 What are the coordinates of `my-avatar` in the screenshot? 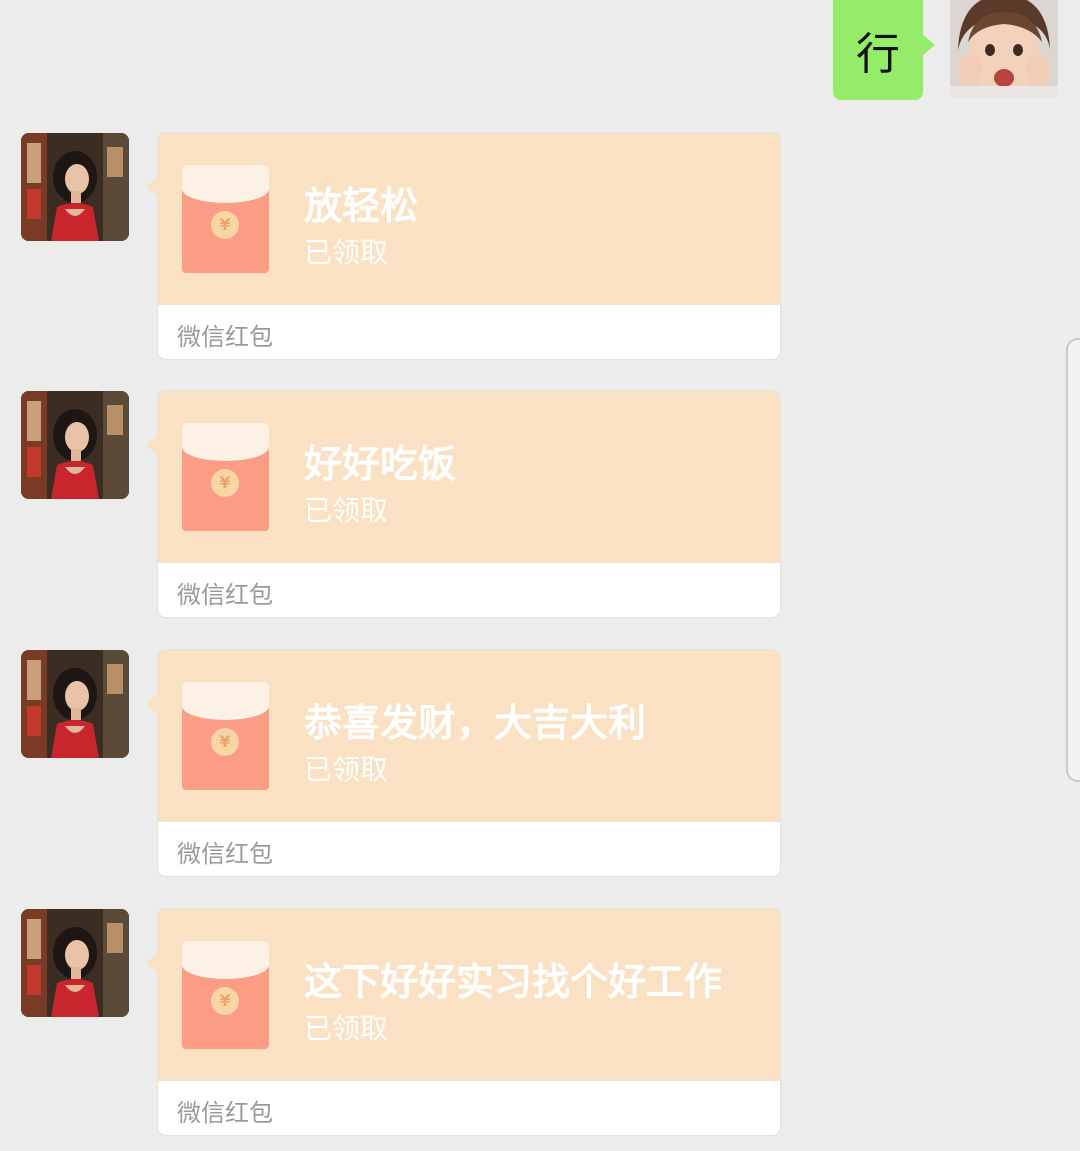 It's located at (1004, 49).